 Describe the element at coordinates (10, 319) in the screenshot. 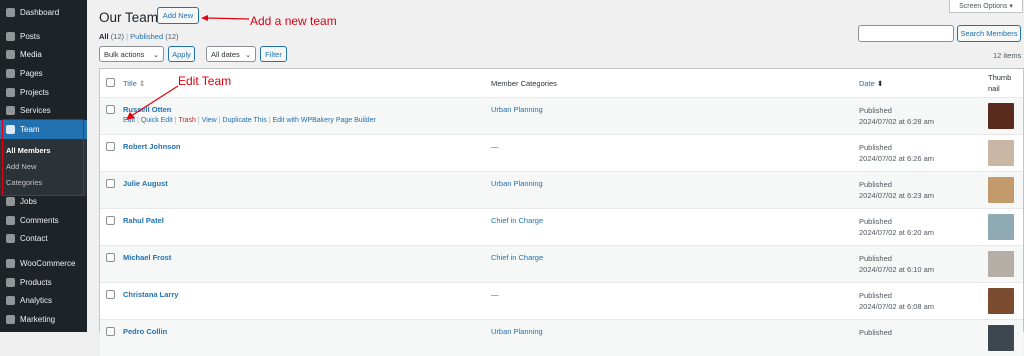

I see `marketing-icon` at that location.